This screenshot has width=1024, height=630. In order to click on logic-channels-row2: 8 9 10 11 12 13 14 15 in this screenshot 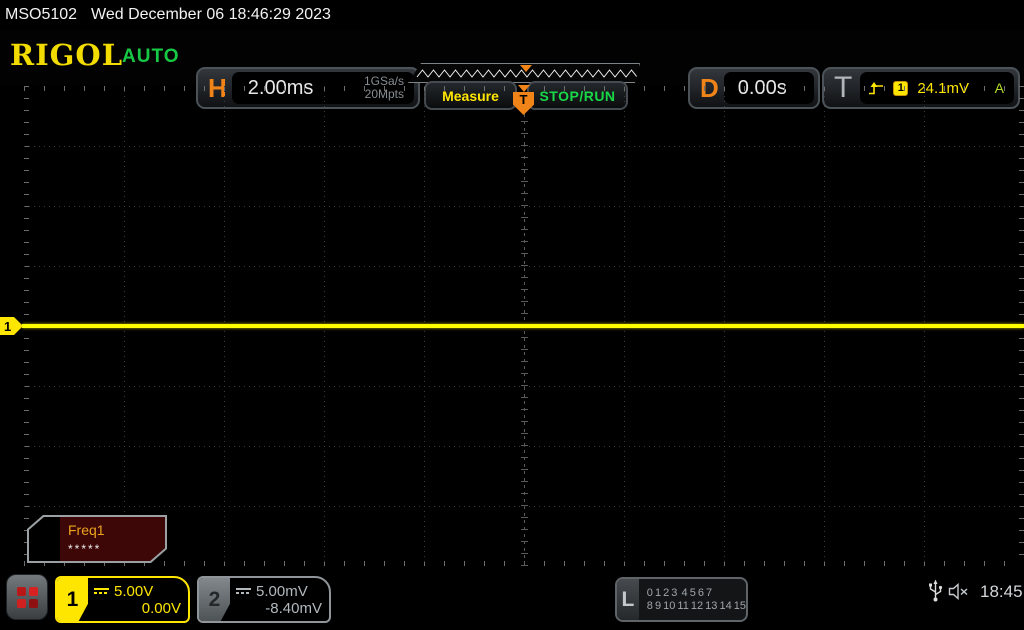, I will do `click(696, 605)`.